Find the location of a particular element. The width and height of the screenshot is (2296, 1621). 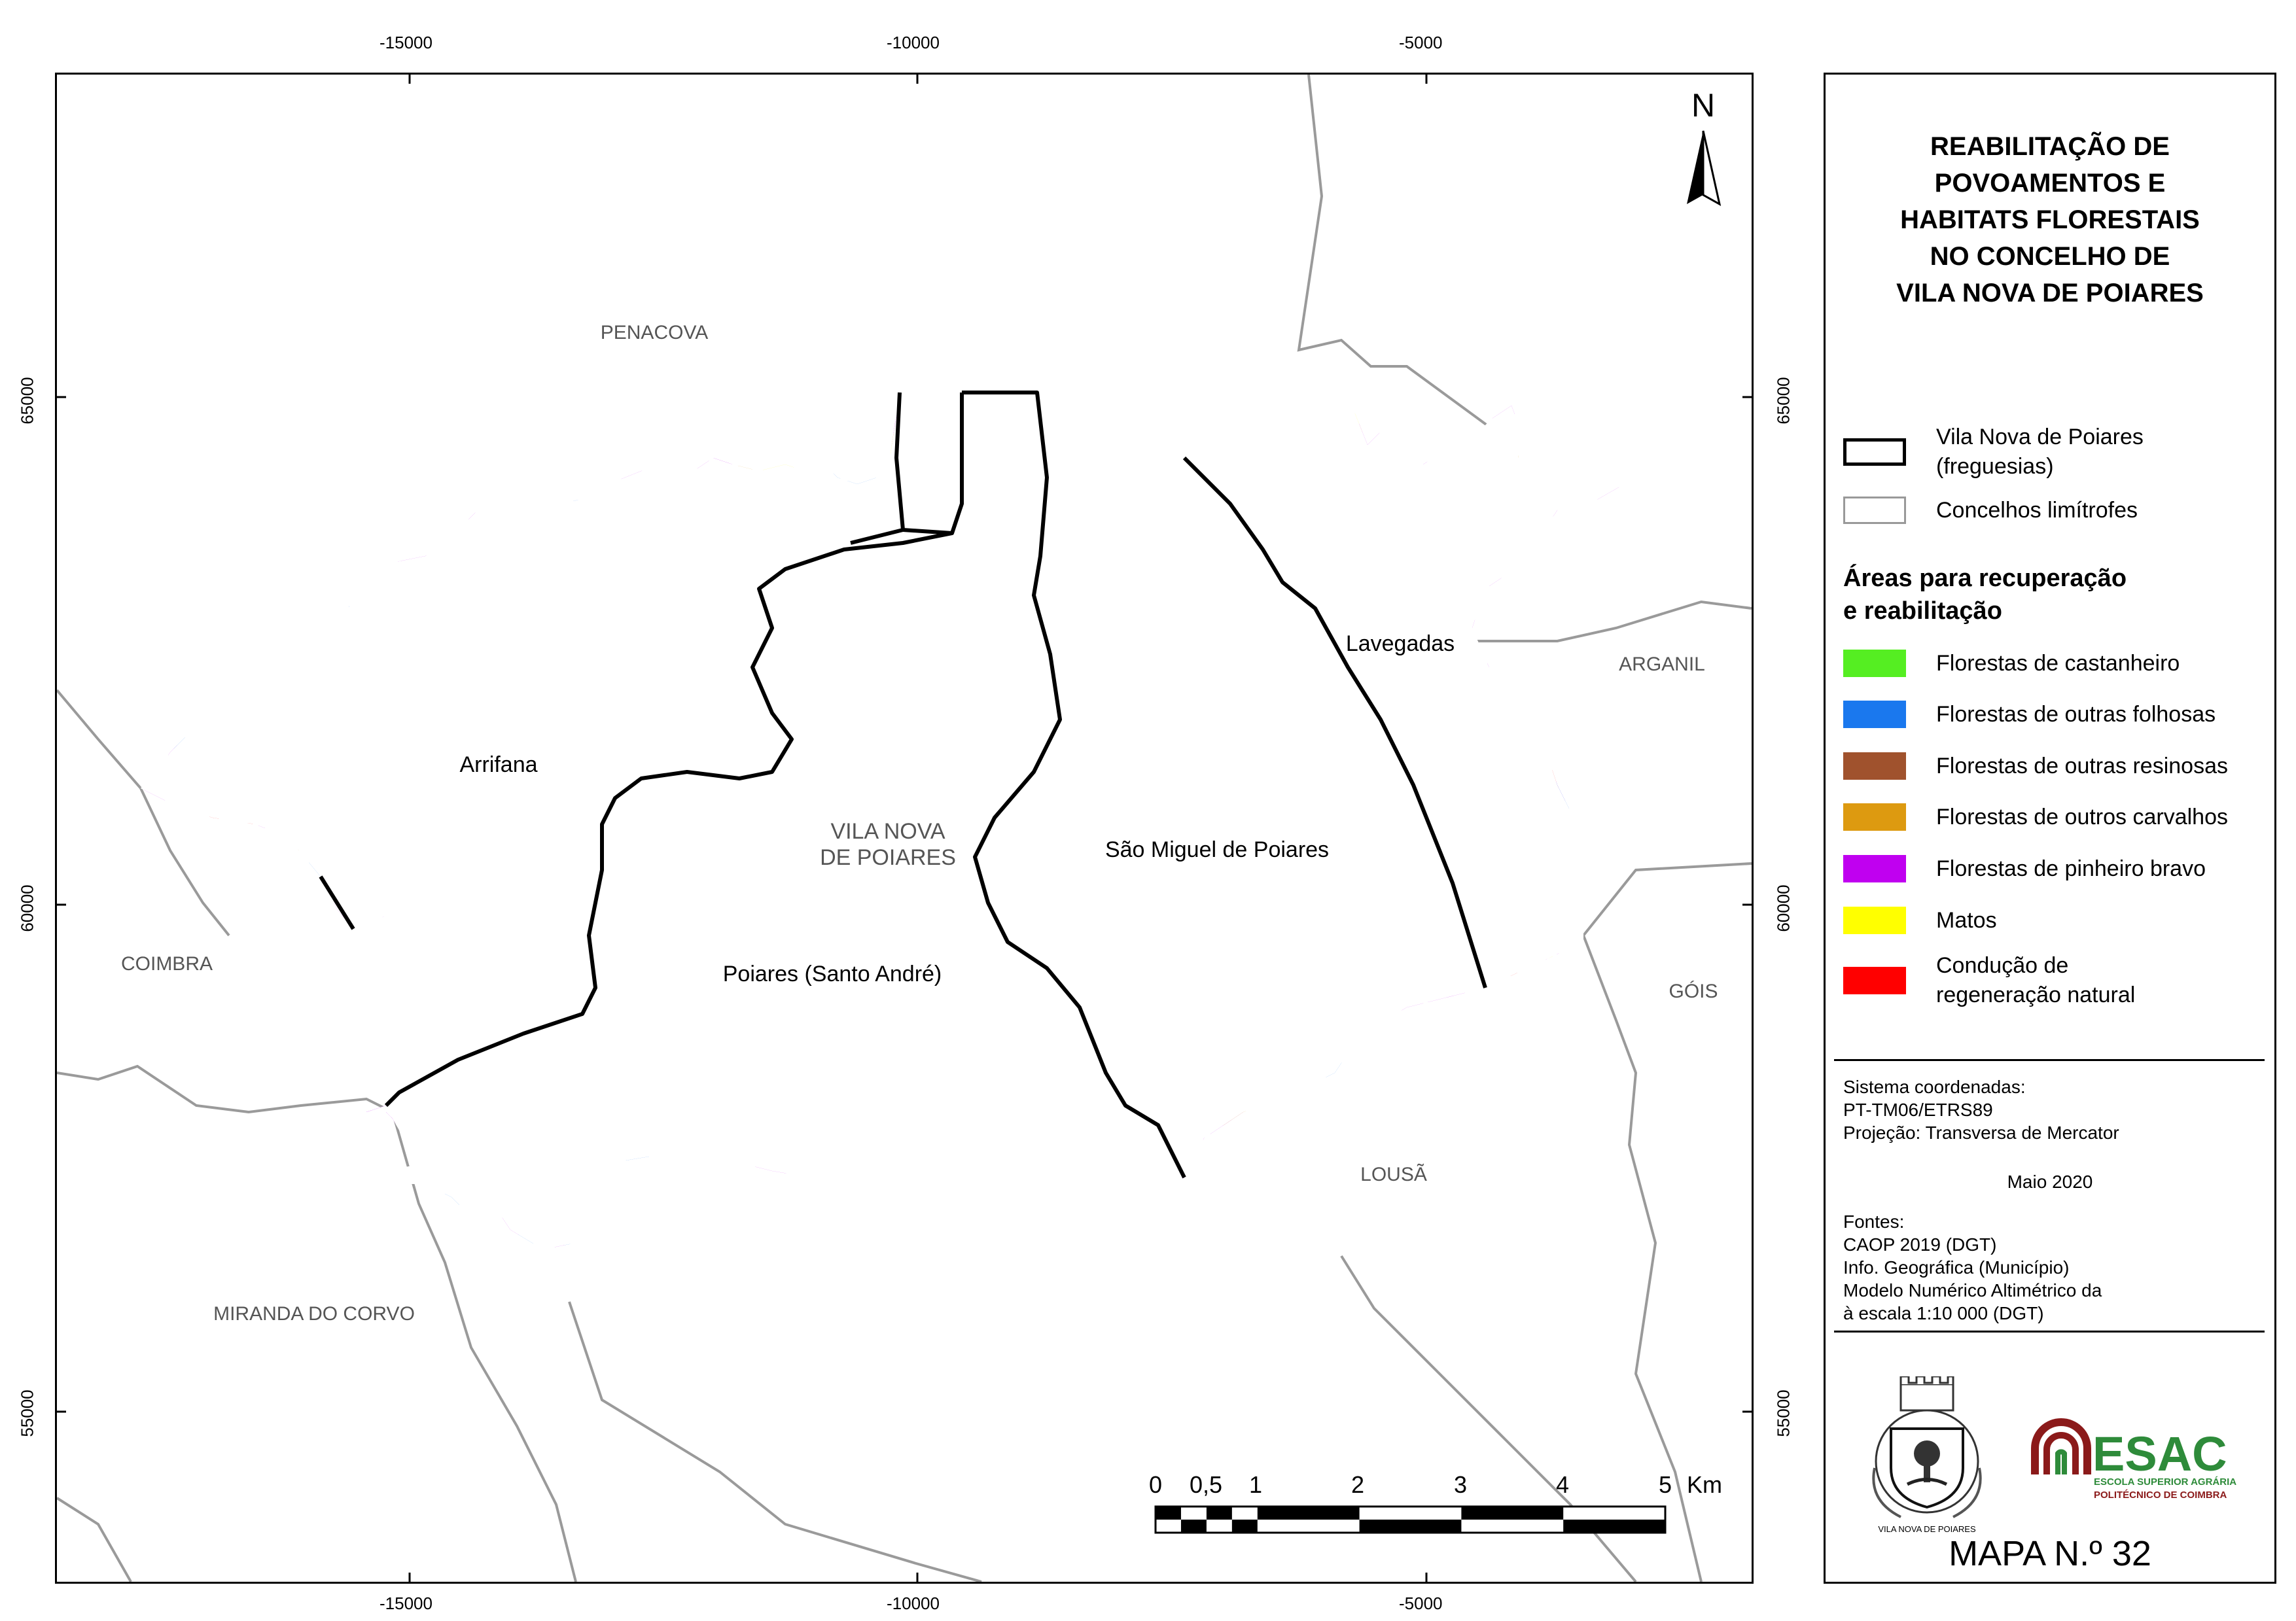

svg-text: POLITÉCNICO DE COIMBRA is located at coordinates (2160, 1495).